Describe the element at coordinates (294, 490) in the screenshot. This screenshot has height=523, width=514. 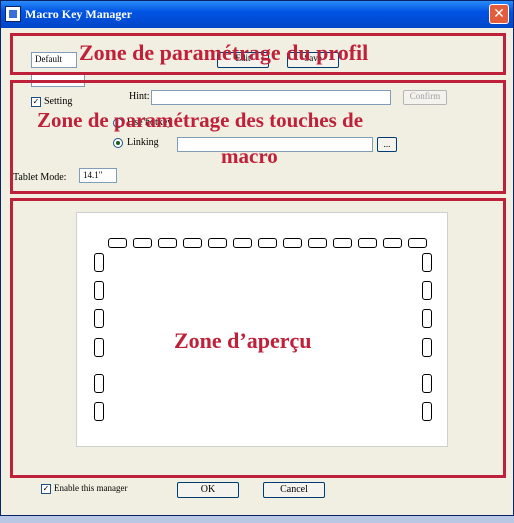
I see `cancel-button: Cancel` at that location.